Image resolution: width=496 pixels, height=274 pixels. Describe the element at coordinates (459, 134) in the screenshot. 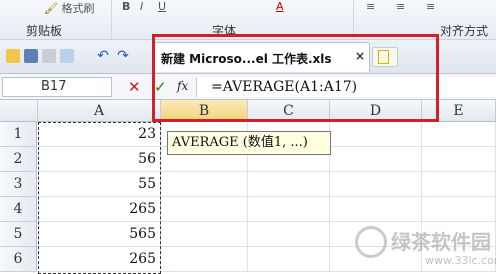

I see `cell-e1` at that location.